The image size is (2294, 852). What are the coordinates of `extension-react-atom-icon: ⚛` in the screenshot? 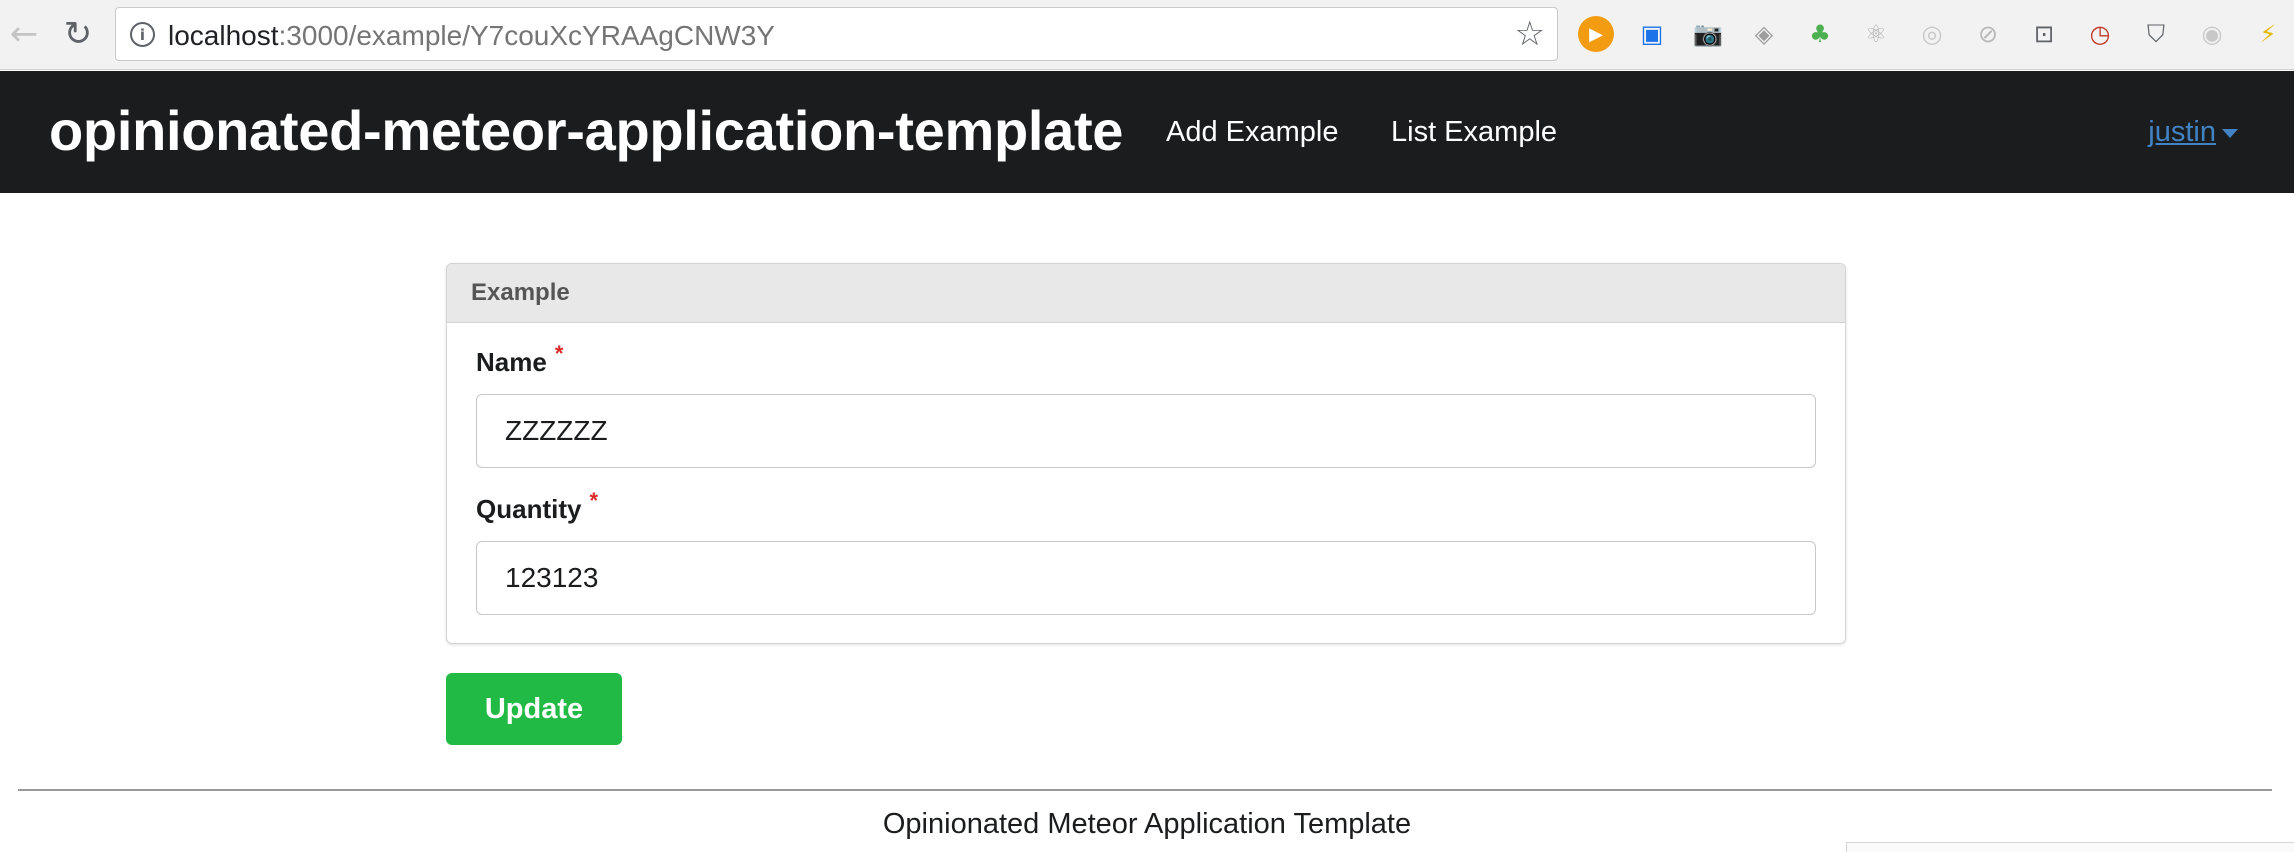 It's located at (1876, 34).